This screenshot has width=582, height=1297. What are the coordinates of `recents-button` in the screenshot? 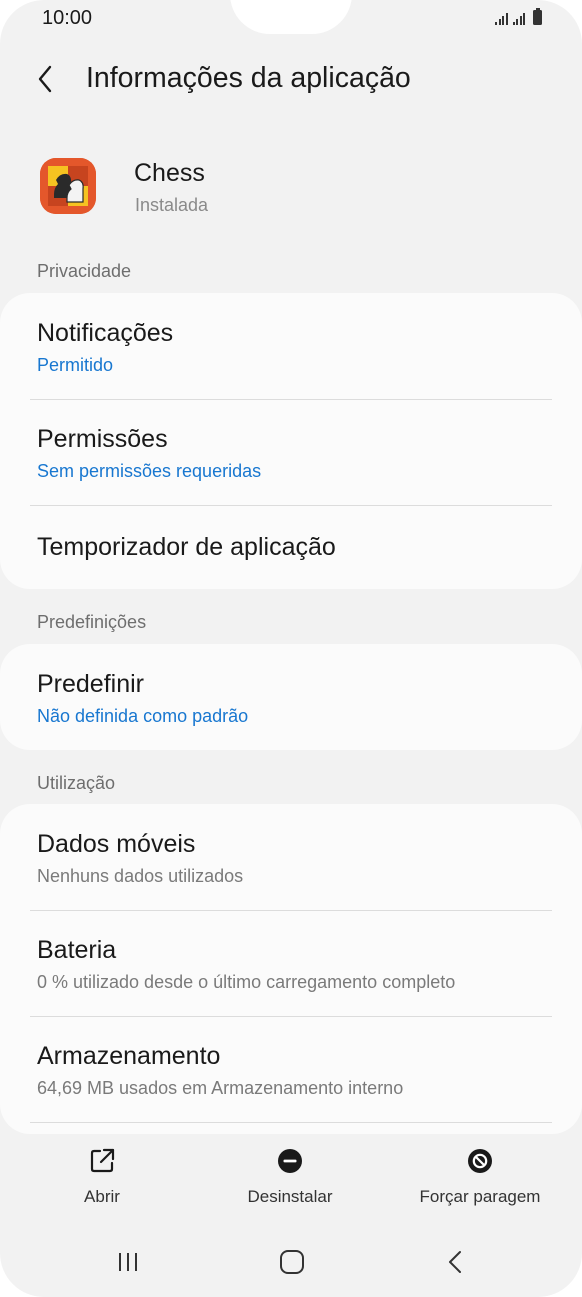 It's located at (128, 1262).